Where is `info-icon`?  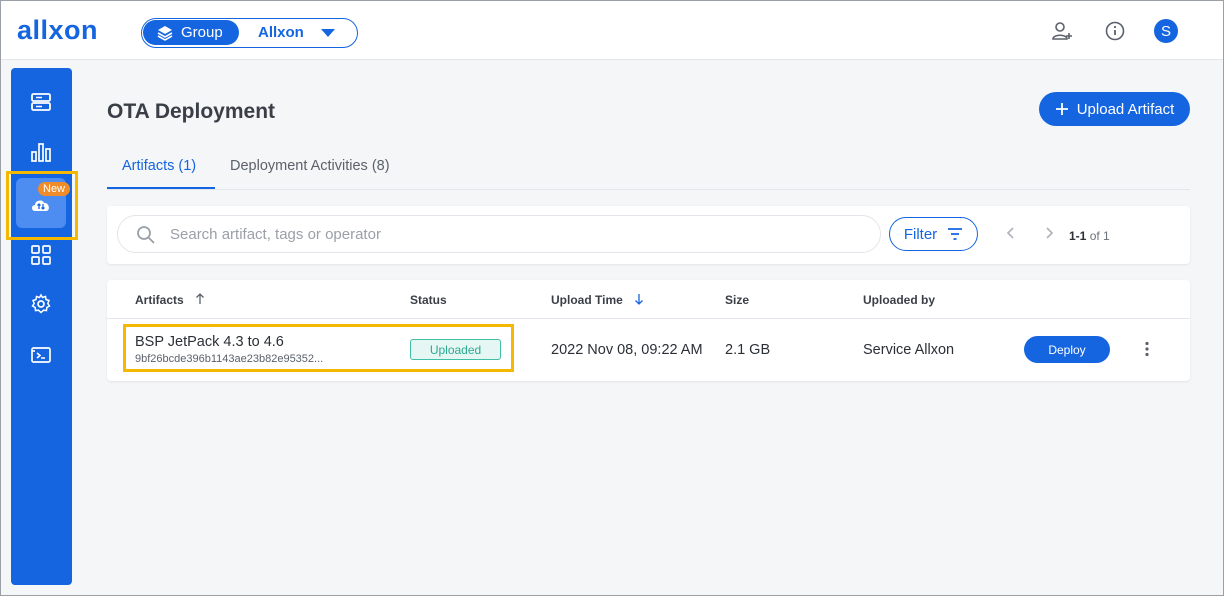
info-icon is located at coordinates (1115, 31).